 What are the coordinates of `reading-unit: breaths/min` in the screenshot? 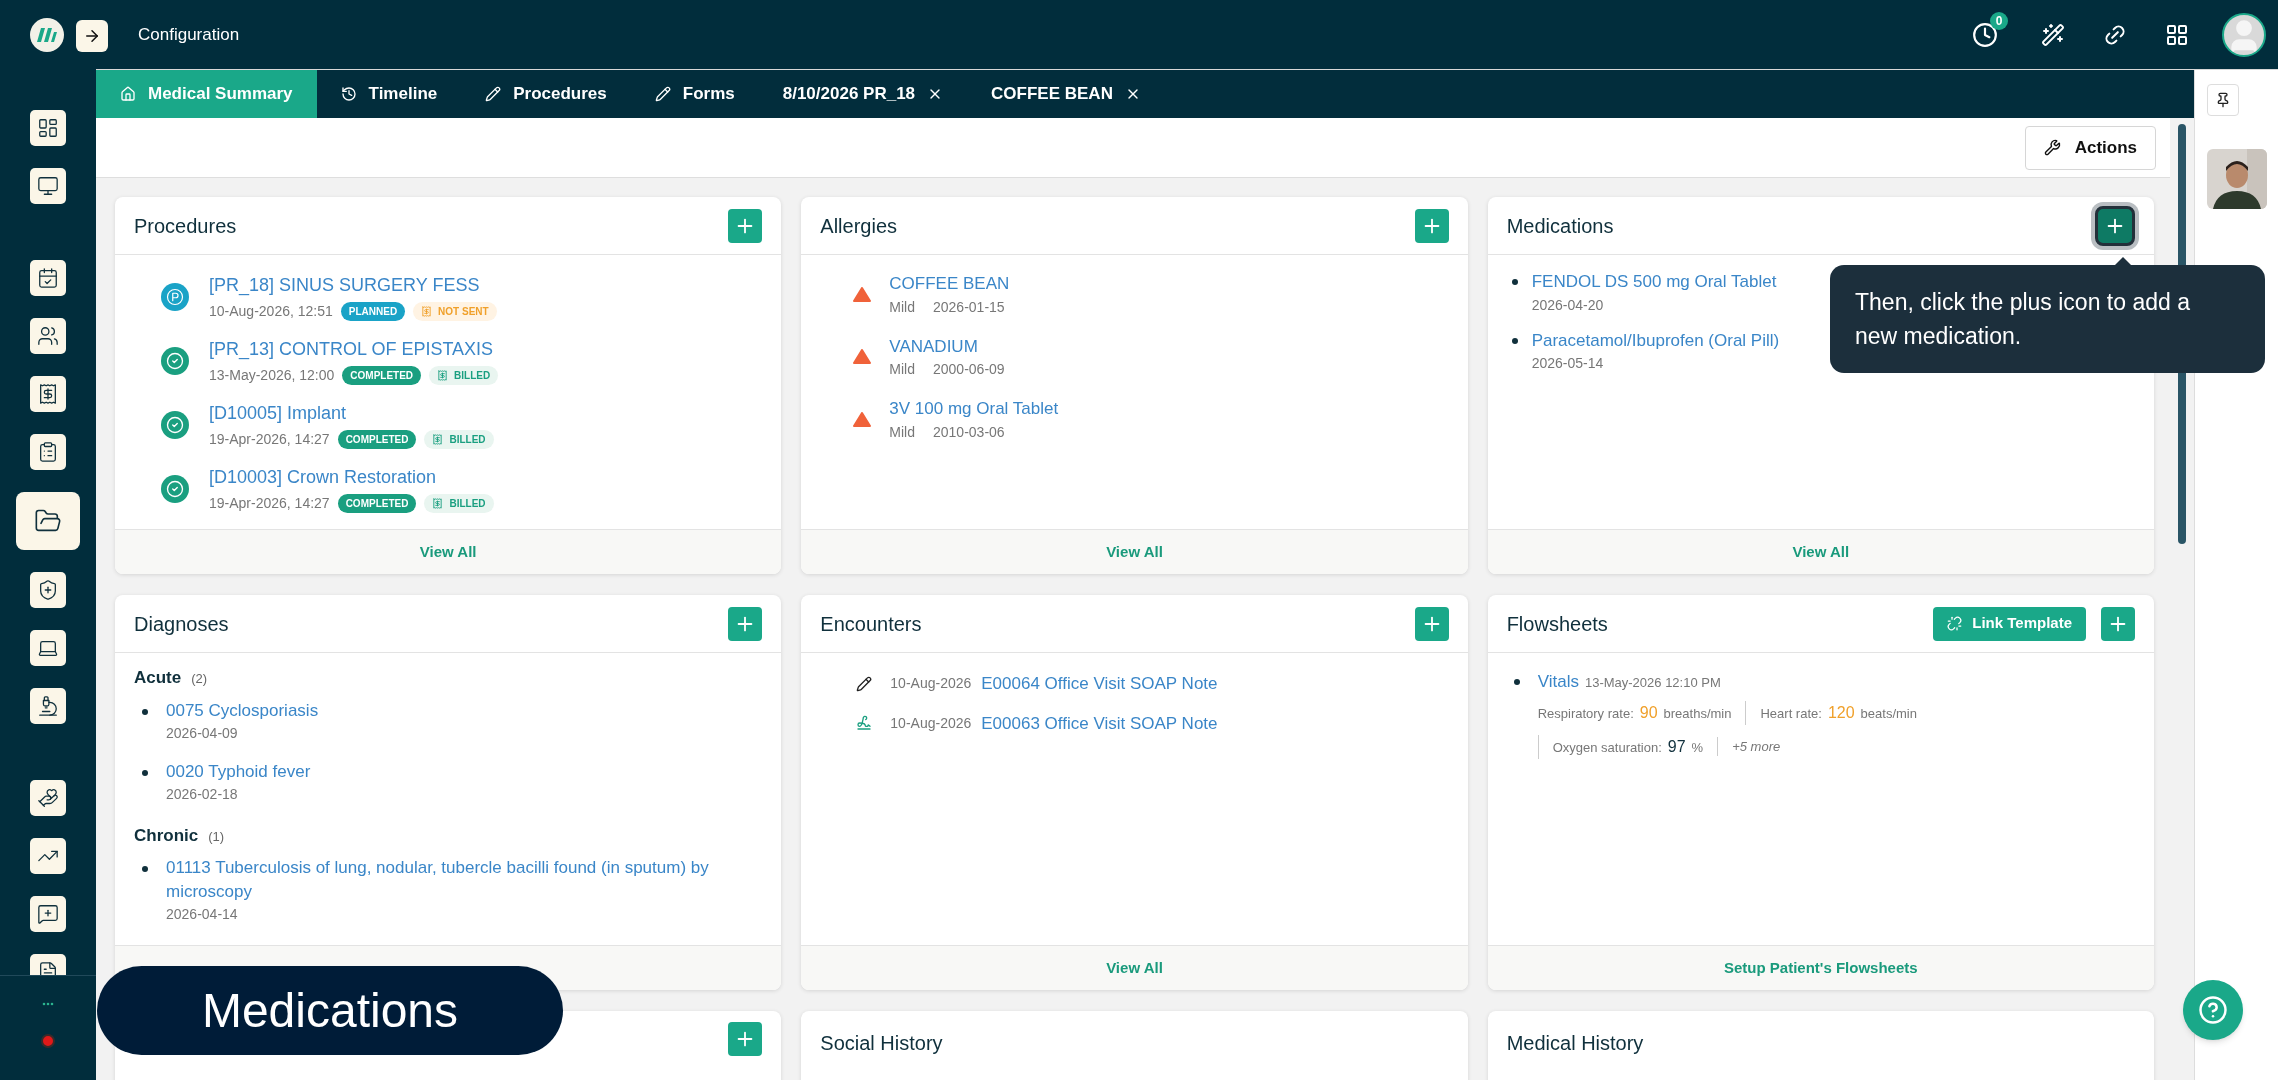 It's located at (1697, 713).